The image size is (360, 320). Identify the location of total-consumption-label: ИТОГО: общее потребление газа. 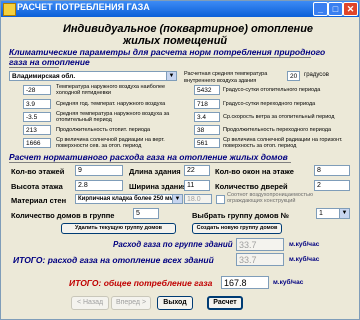
(141, 283).